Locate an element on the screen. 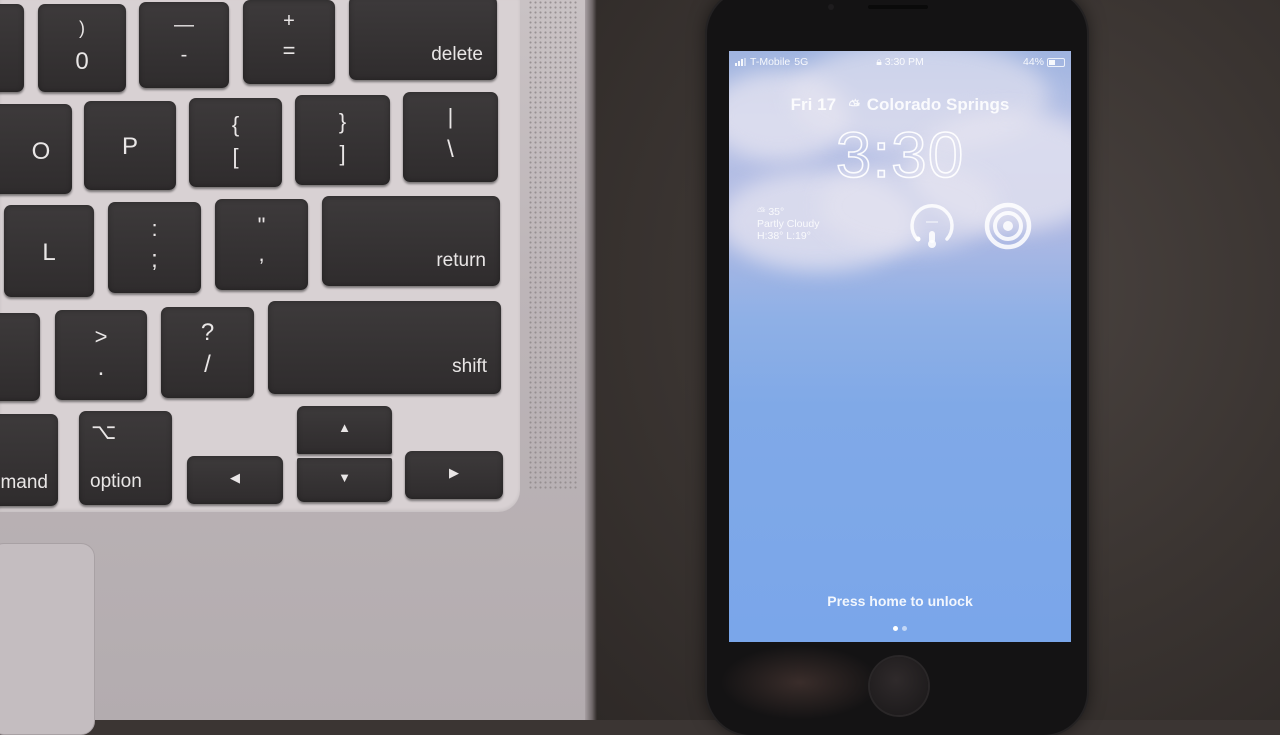 The height and width of the screenshot is (735, 1280). key-bracket-right: } ] is located at coordinates (342, 140).